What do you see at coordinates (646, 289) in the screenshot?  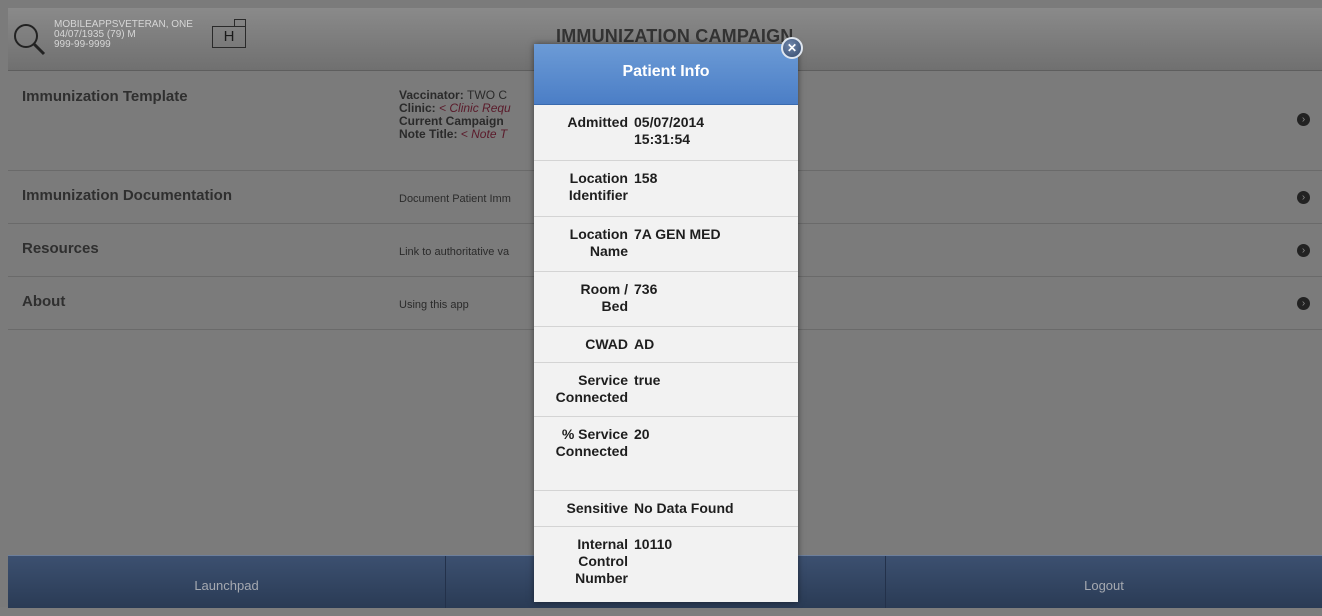 I see `info-value: 736` at bounding box center [646, 289].